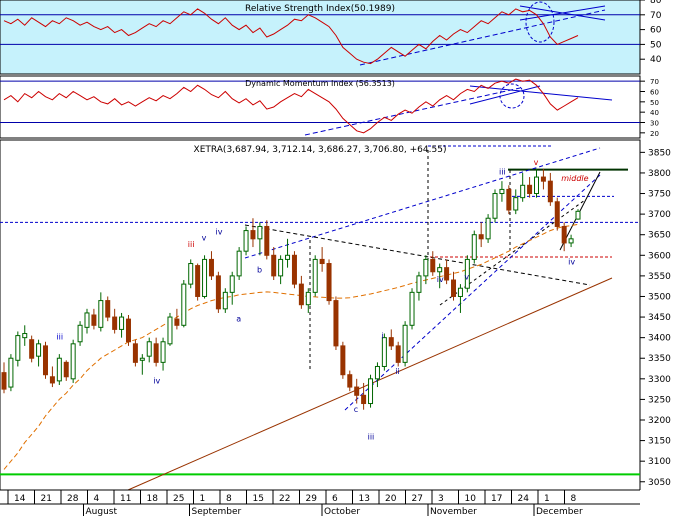 The width and height of the screenshot is (685, 521). I want to click on price-tick-label: 3550, so click(659, 277).